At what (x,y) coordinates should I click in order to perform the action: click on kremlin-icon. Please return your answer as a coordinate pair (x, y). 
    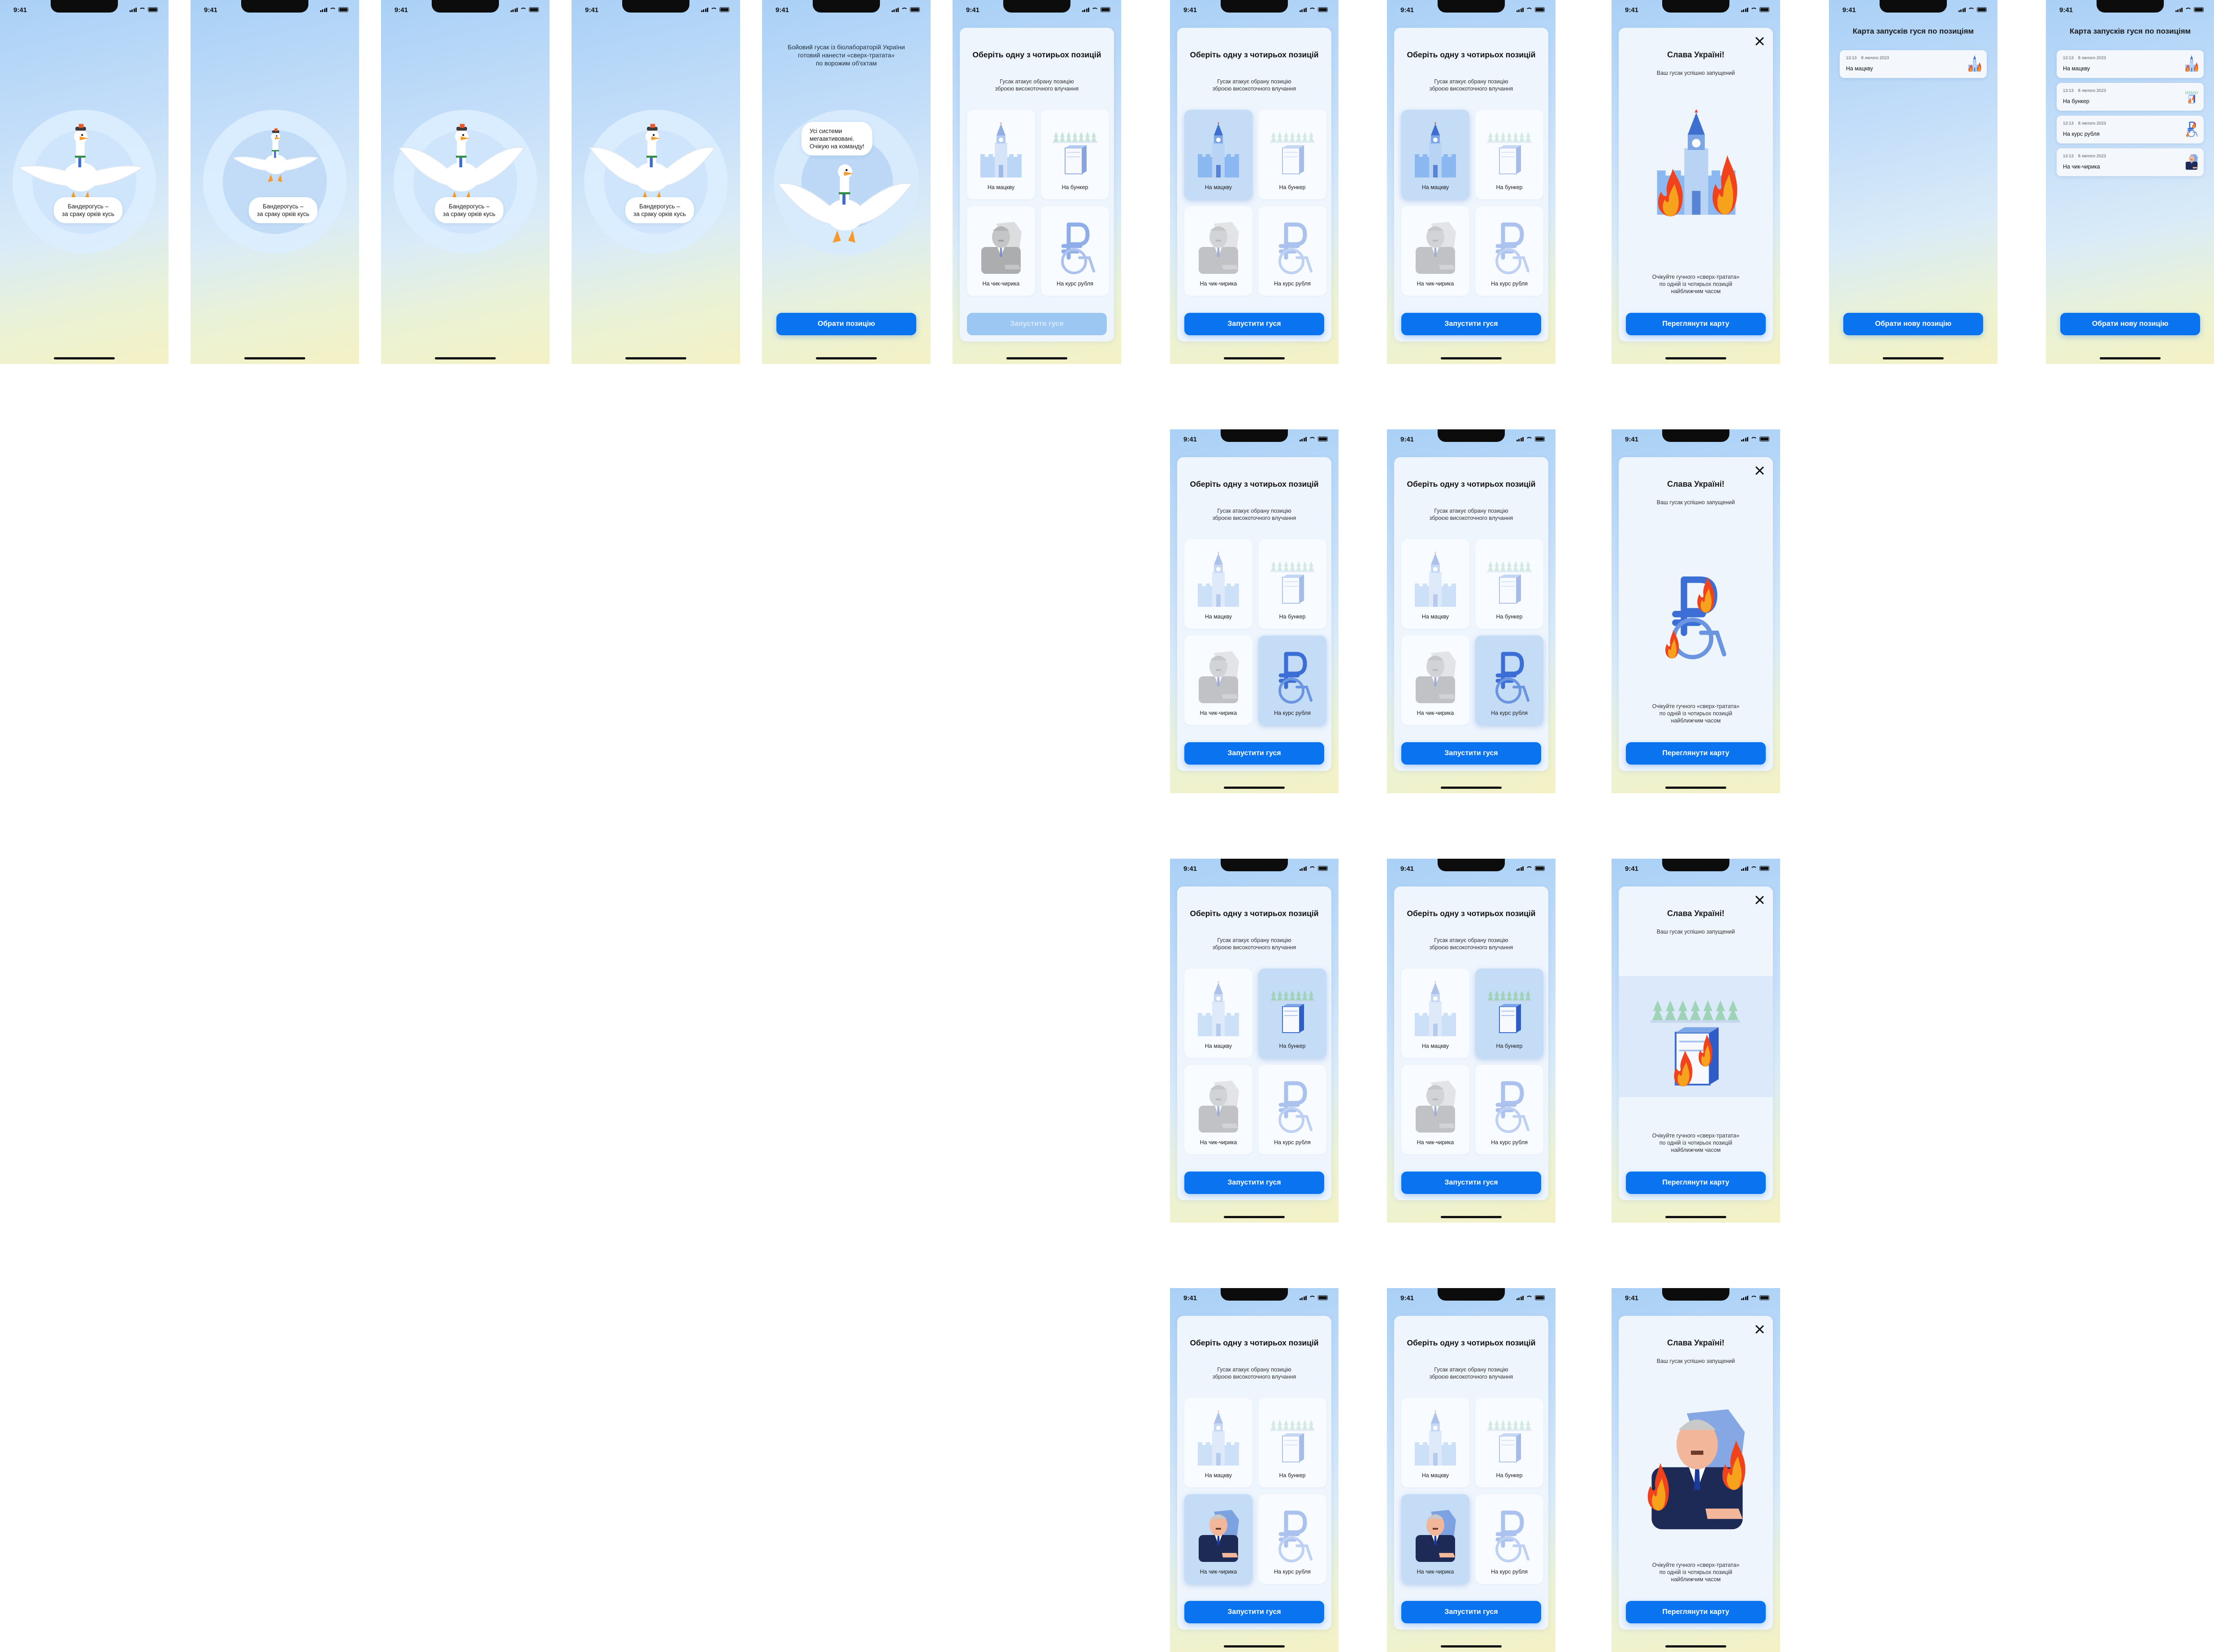
    Looking at the image, I should click on (1435, 579).